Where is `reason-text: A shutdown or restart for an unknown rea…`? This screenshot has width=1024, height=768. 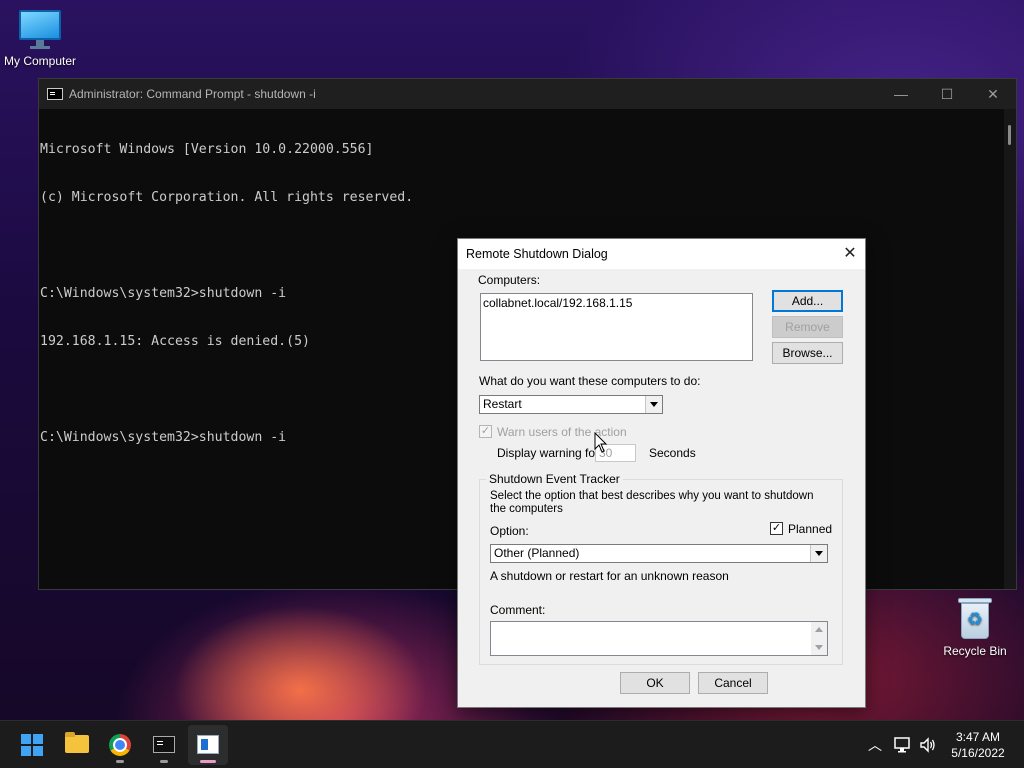 reason-text: A shutdown or restart for an unknown rea… is located at coordinates (609, 576).